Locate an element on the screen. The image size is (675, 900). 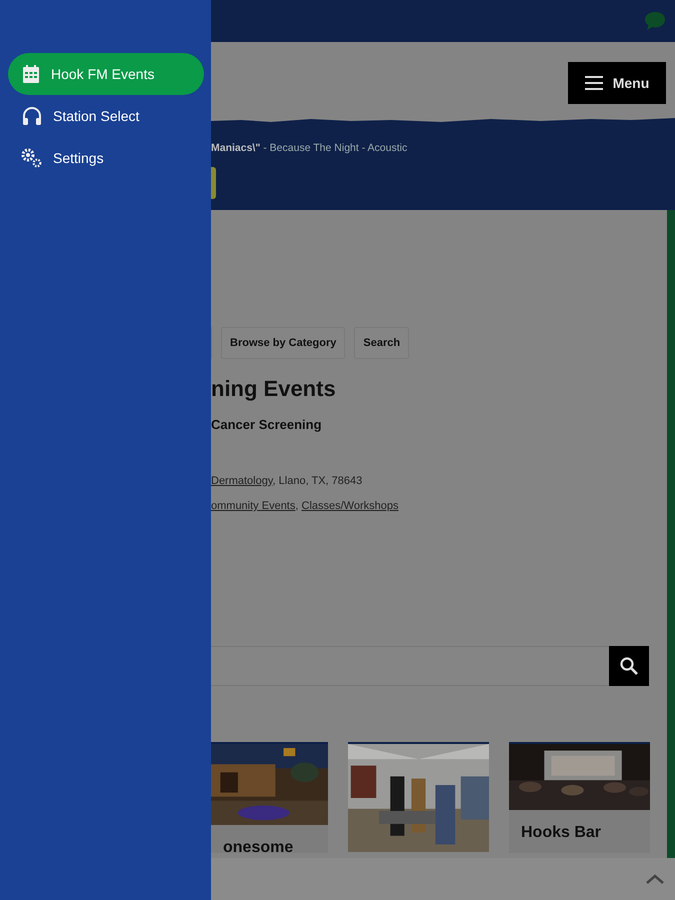
section-heading: ning Events is located at coordinates (274, 389).